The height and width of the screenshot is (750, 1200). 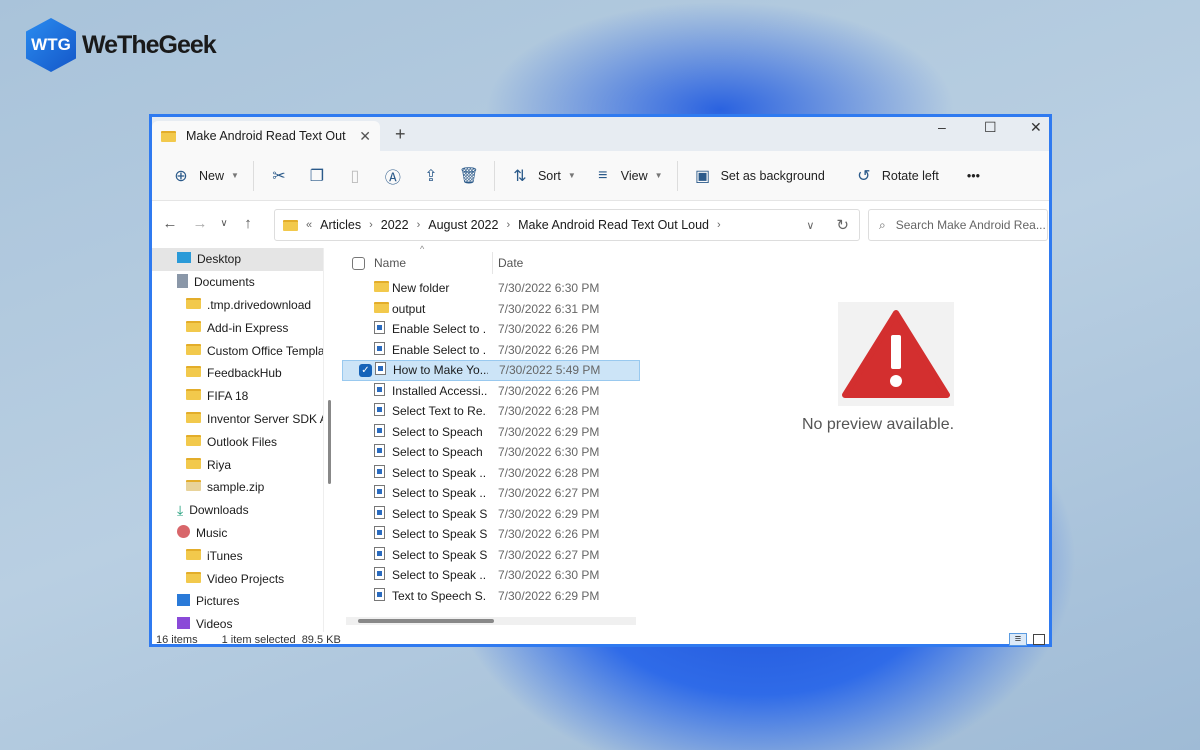 I want to click on navigation-pane-scrollbar, so click(x=329, y=442).